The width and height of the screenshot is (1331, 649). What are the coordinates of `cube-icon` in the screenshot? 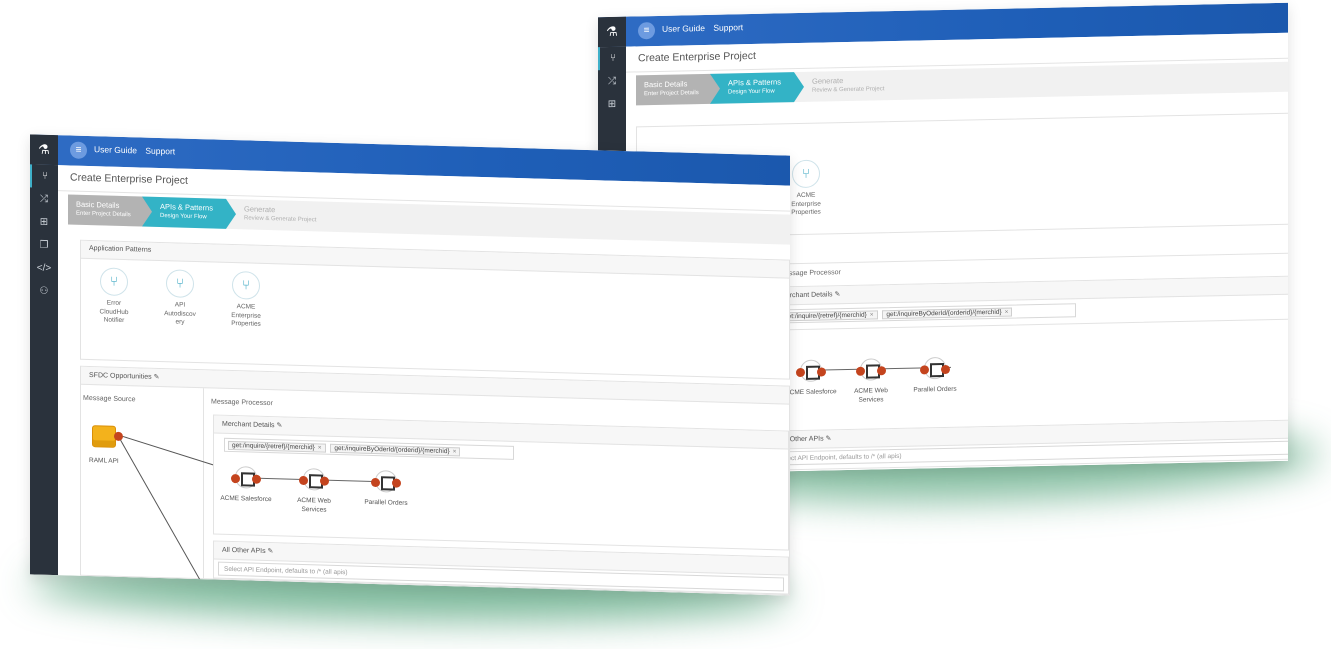 It's located at (103, 436).